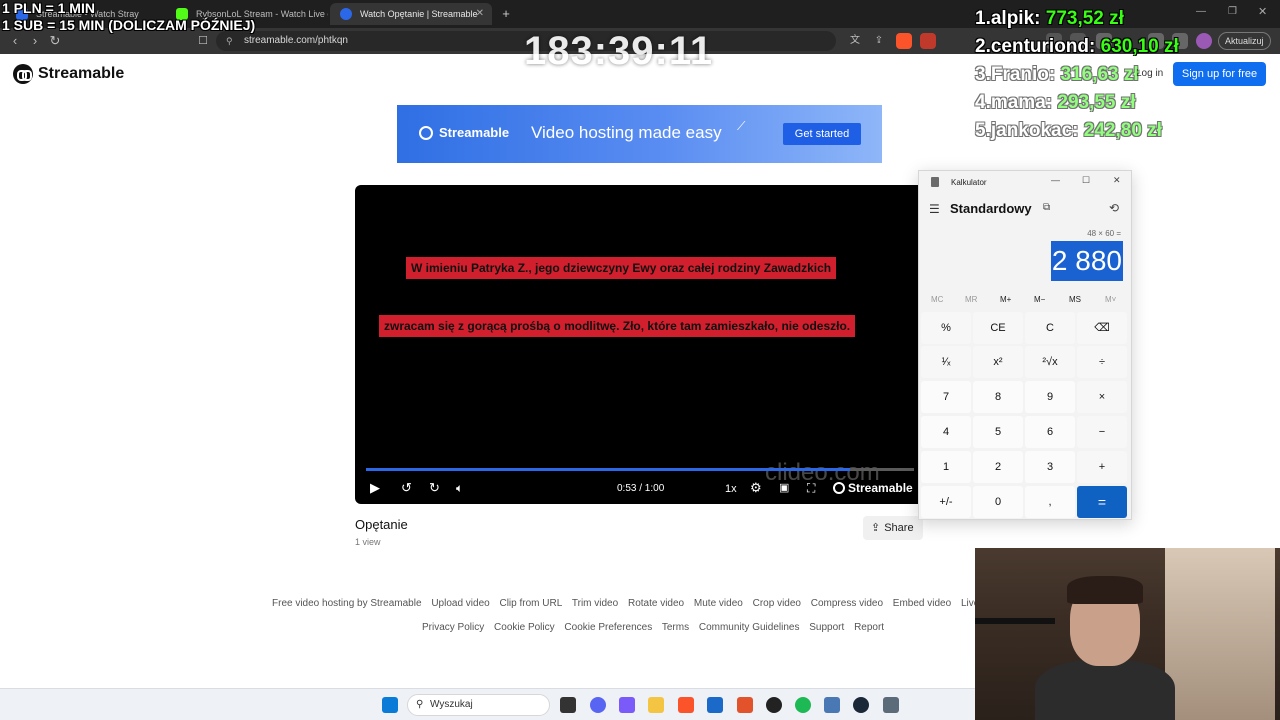 The height and width of the screenshot is (720, 1280). I want to click on streamable-logo: Streamable, so click(68, 74).